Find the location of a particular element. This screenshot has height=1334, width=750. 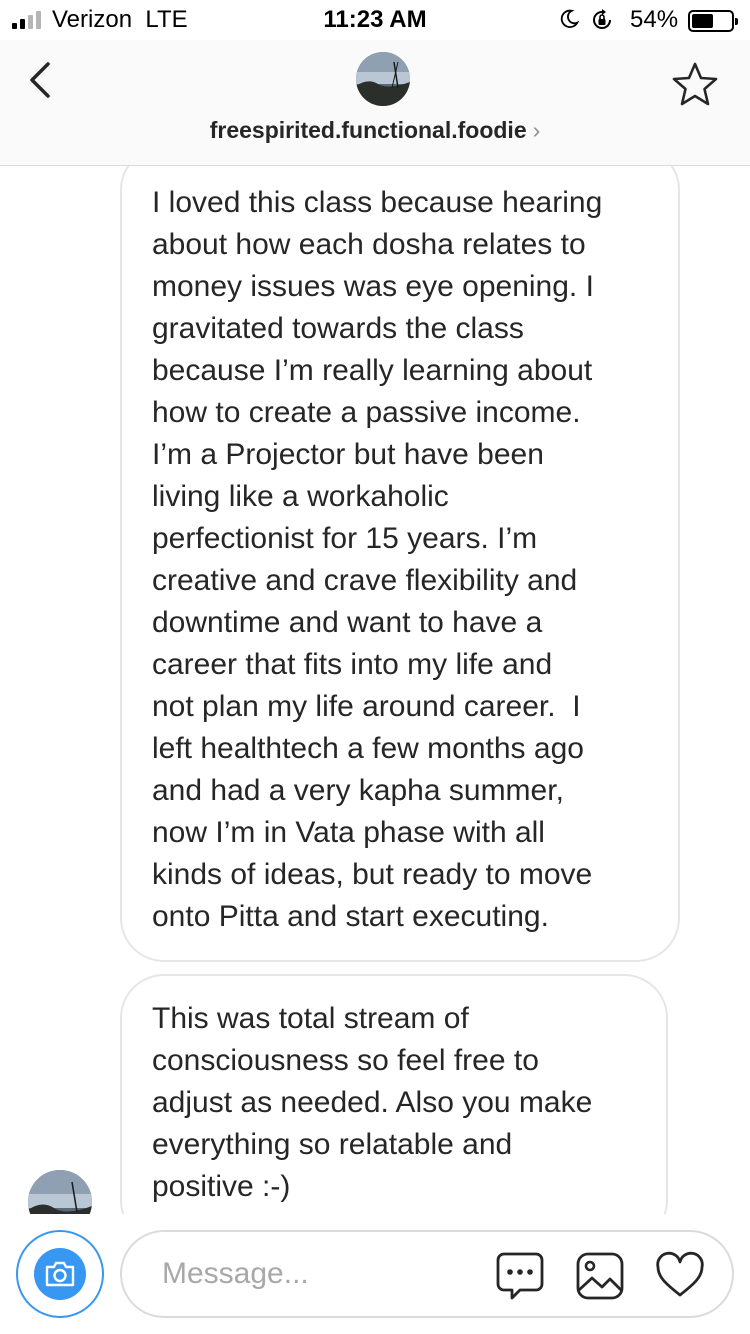

camera-icon is located at coordinates (60, 1274).